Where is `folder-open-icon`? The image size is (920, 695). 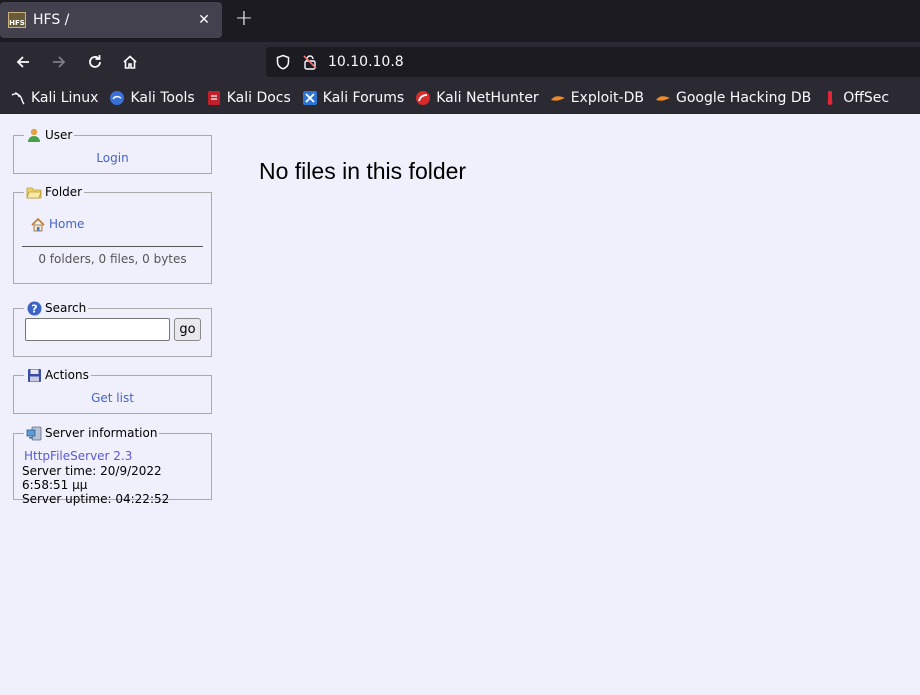 folder-open-icon is located at coordinates (34, 192).